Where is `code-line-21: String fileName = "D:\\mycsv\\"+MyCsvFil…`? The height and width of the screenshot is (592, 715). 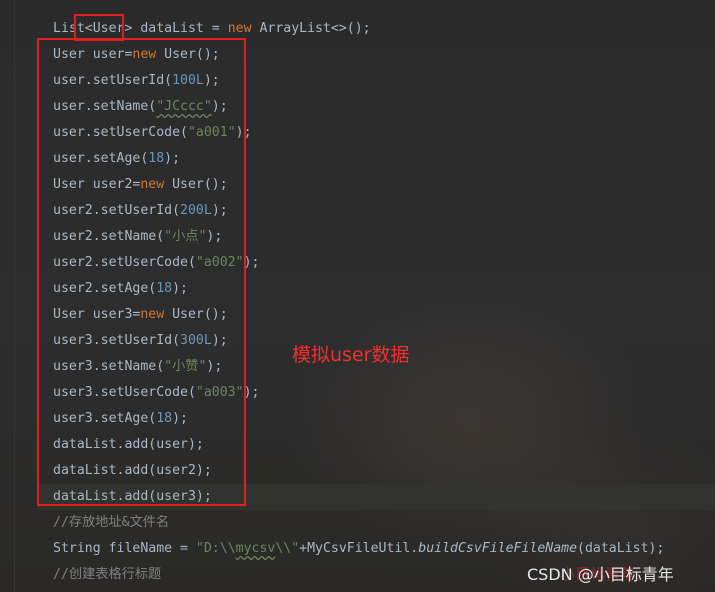
code-line-21: String fileName = "D:\\mycsv\\"+MyCsvFil… is located at coordinates (358, 549).